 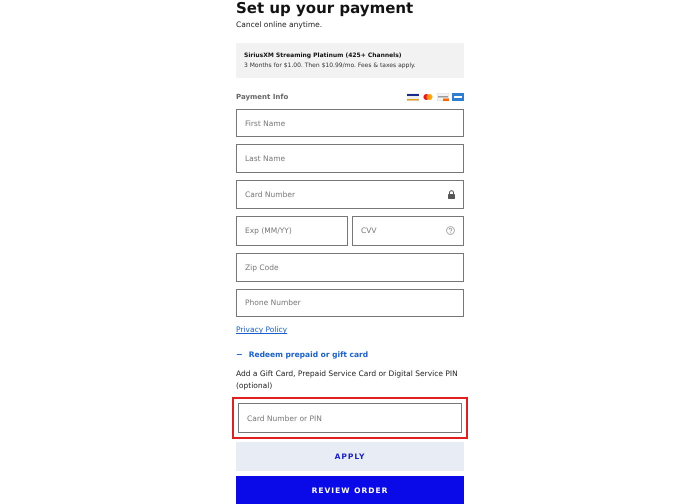 I want to click on help-icon, so click(x=450, y=231).